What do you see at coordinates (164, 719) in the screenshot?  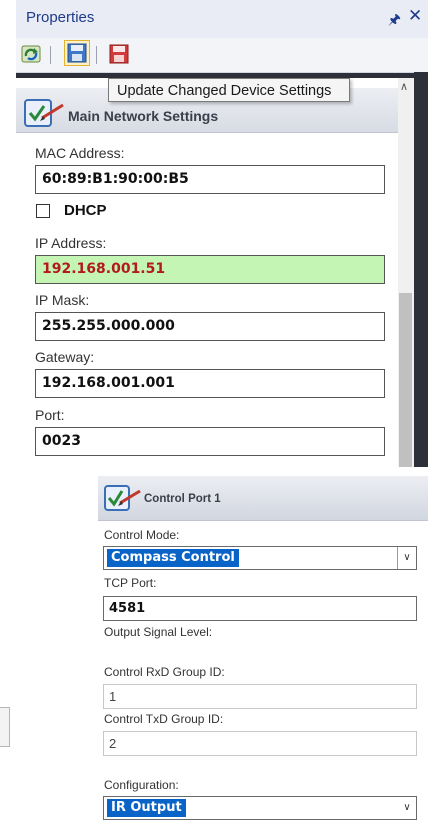 I see `txd-group-label: Control TxD Group ID:` at bounding box center [164, 719].